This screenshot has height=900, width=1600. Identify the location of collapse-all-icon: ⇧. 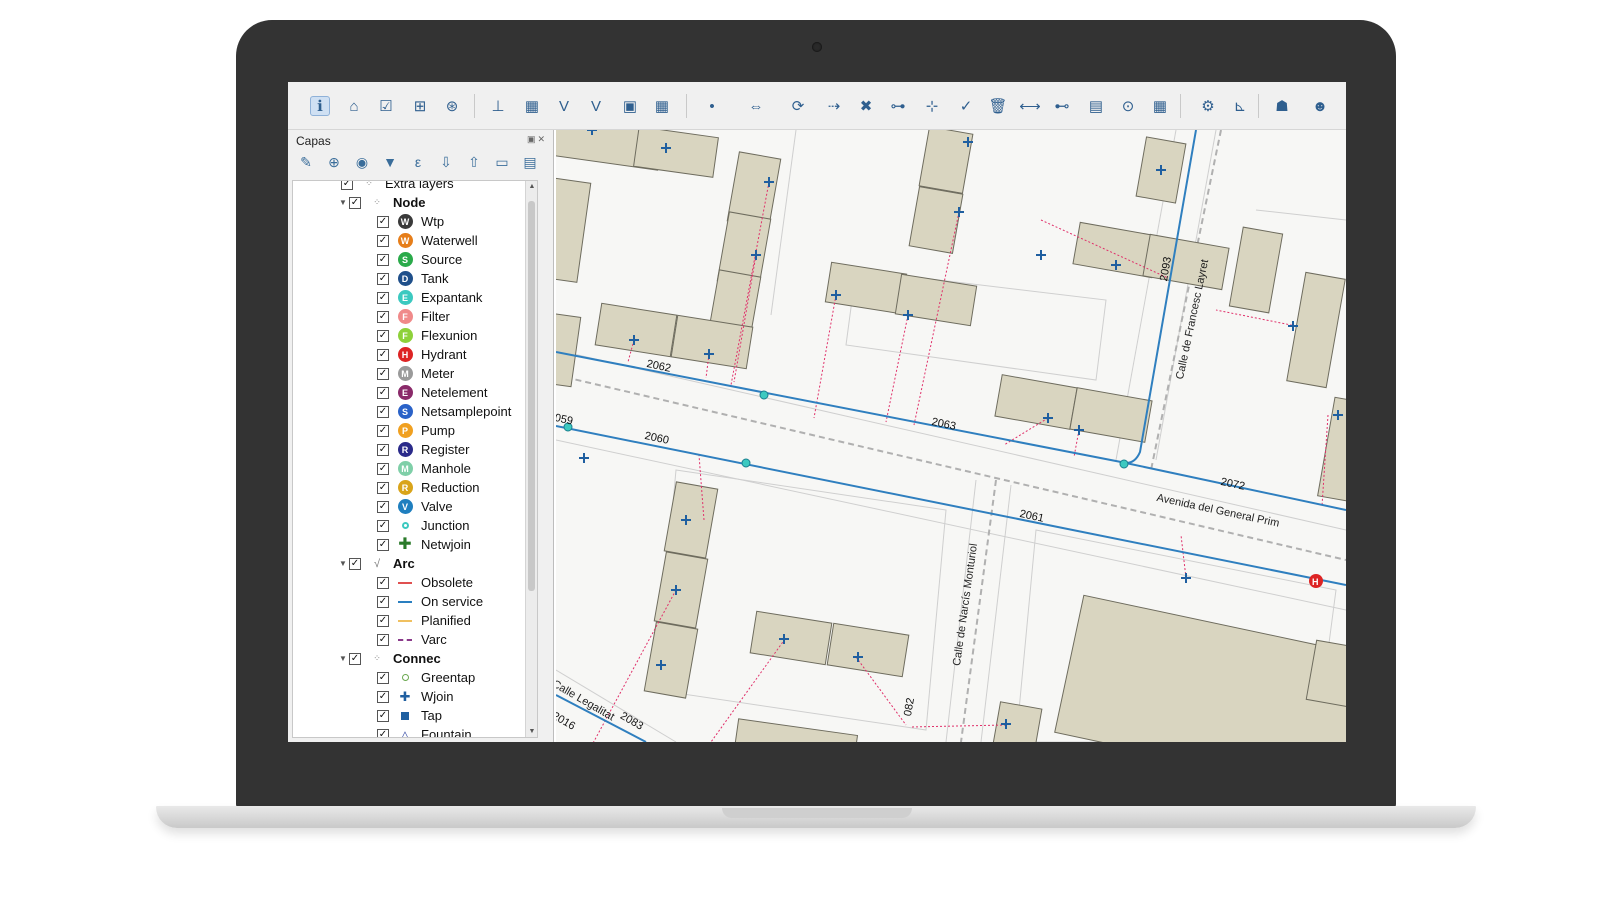
(474, 162).